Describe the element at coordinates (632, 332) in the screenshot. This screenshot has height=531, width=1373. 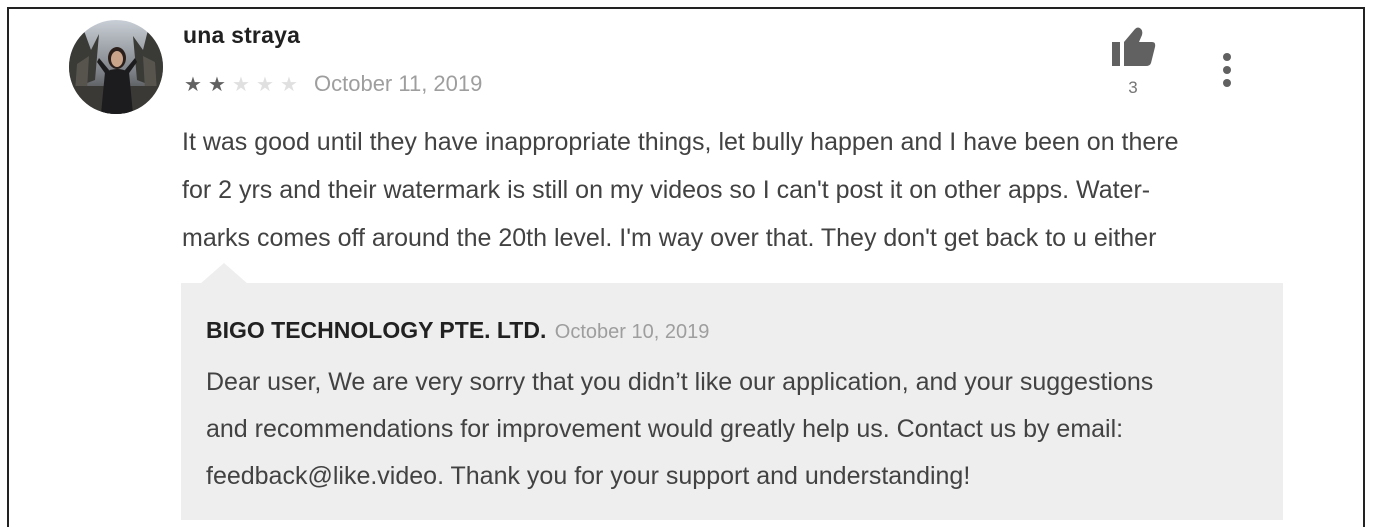
I see `reply-date: October 10, 2019` at that location.